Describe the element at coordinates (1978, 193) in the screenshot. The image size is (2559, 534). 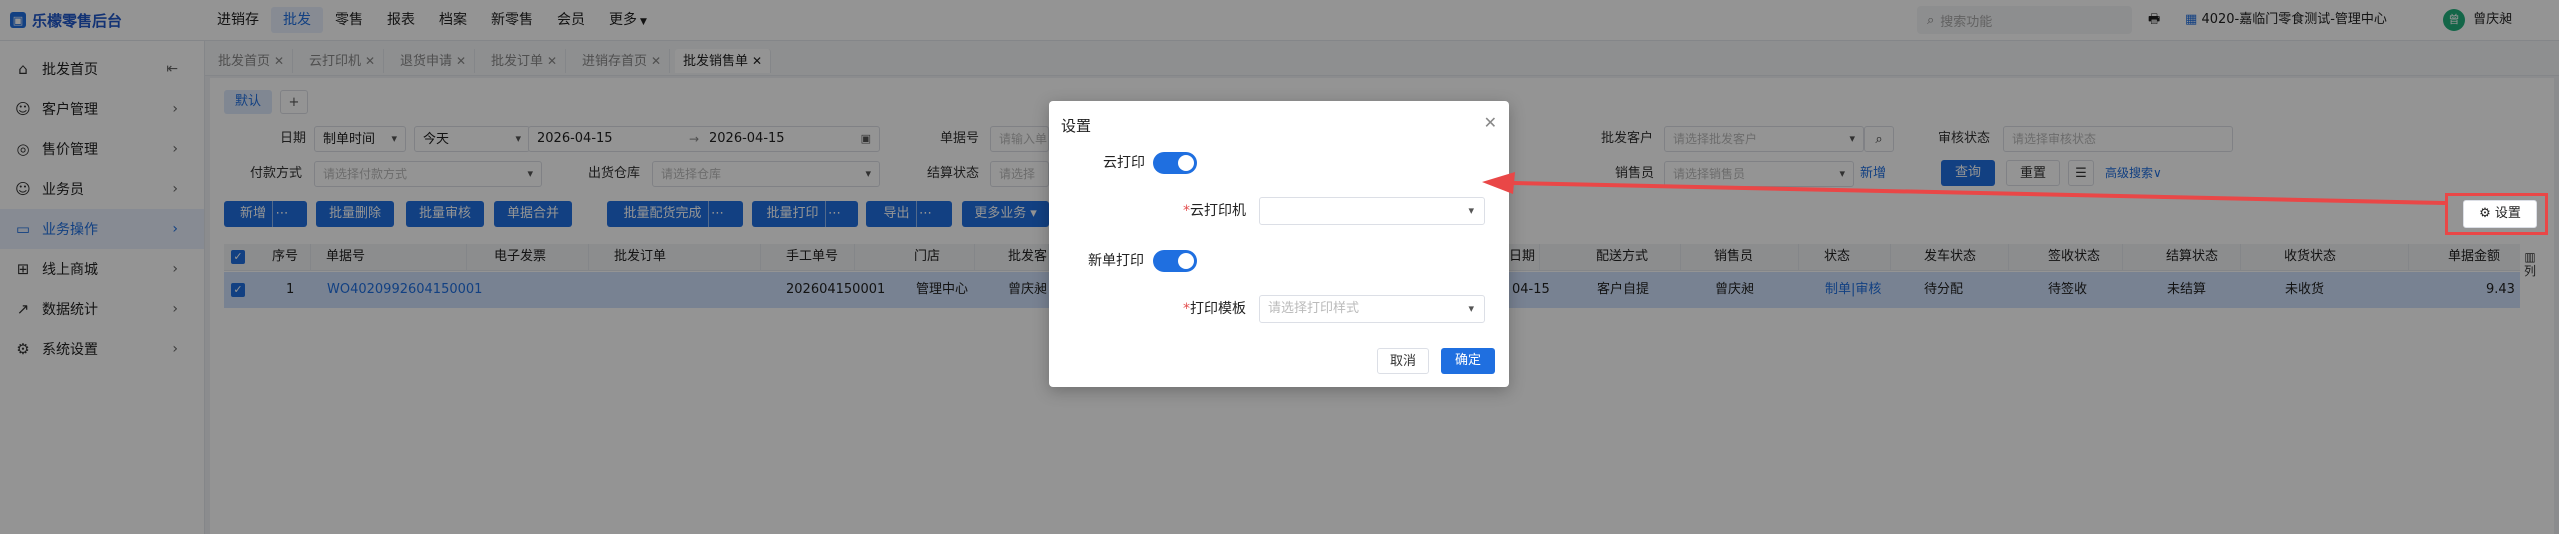
I see `annotation-arrow-shaft` at that location.